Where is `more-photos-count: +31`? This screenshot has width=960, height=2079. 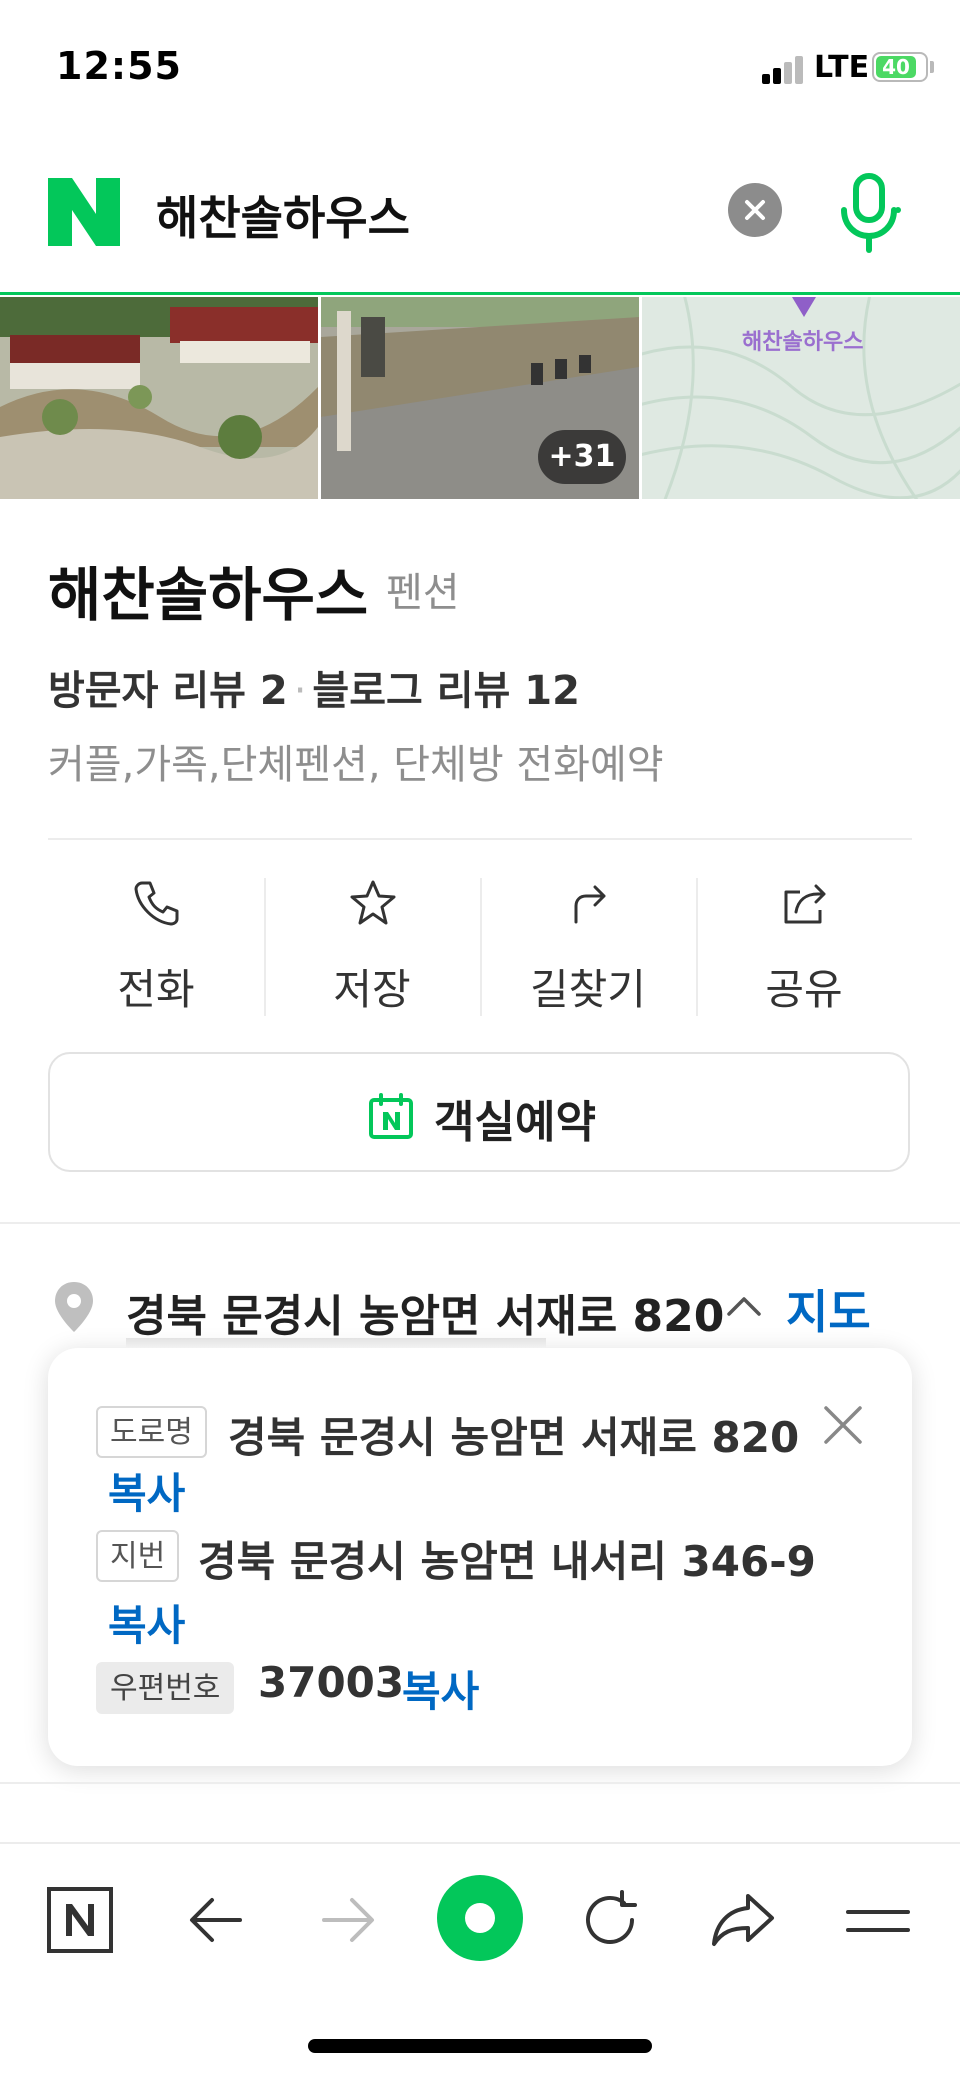
more-photos-count: +31 is located at coordinates (582, 457).